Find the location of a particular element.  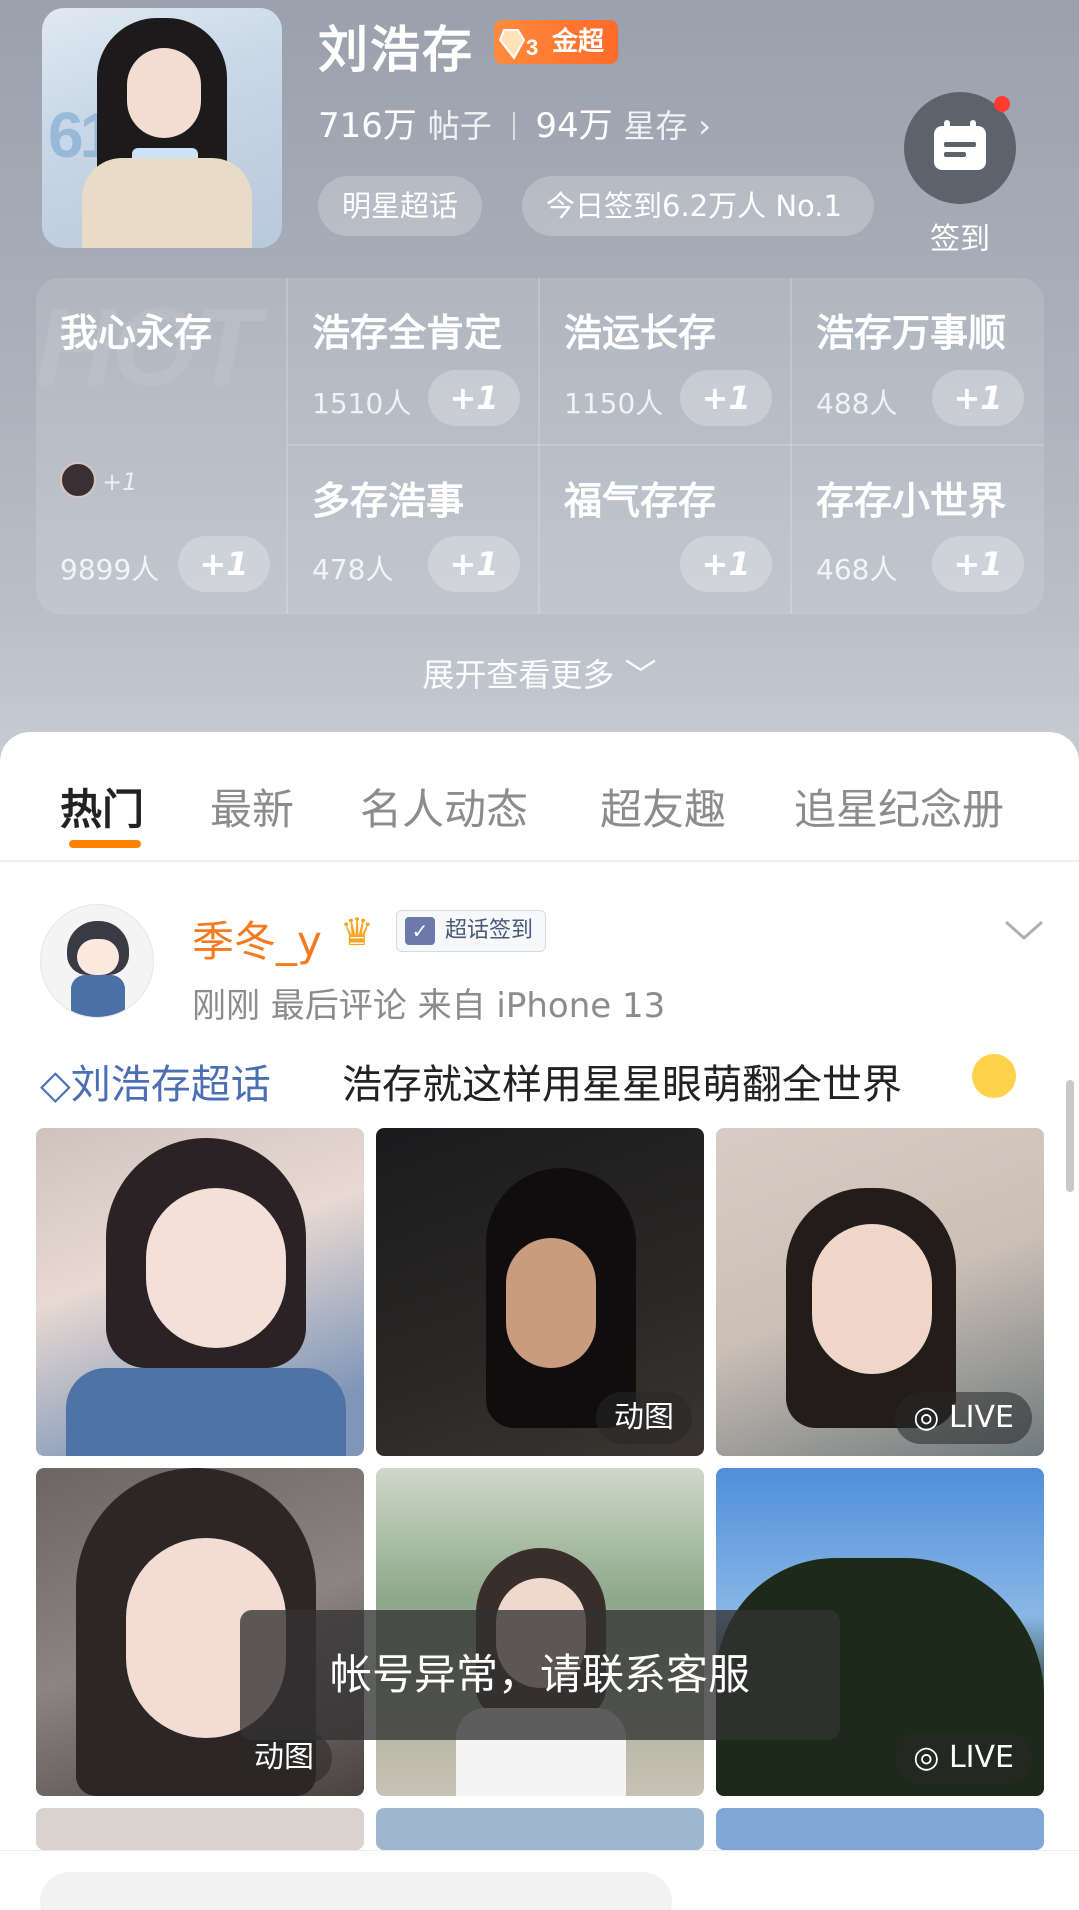

crown-icon: ♛ is located at coordinates (357, 932).